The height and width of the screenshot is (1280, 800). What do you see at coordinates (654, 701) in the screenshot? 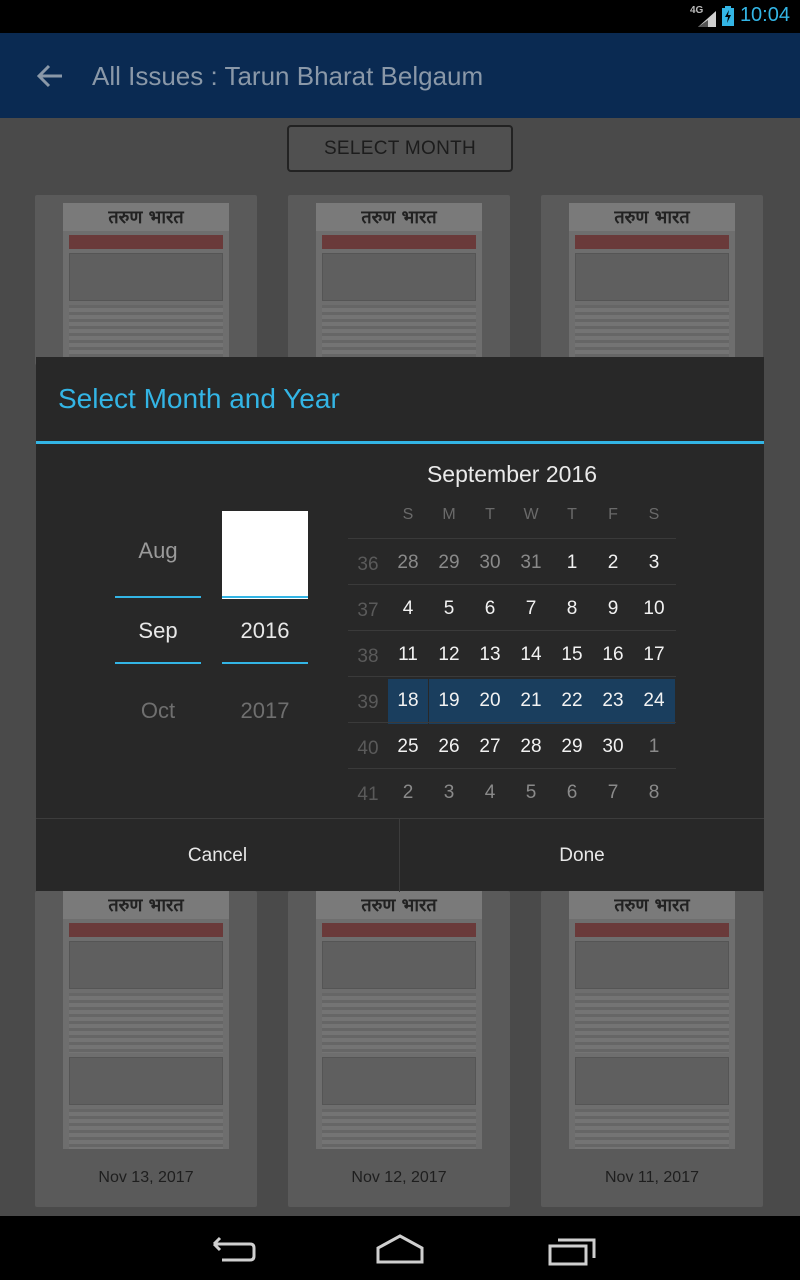
I see `calendar-day: 24` at bounding box center [654, 701].